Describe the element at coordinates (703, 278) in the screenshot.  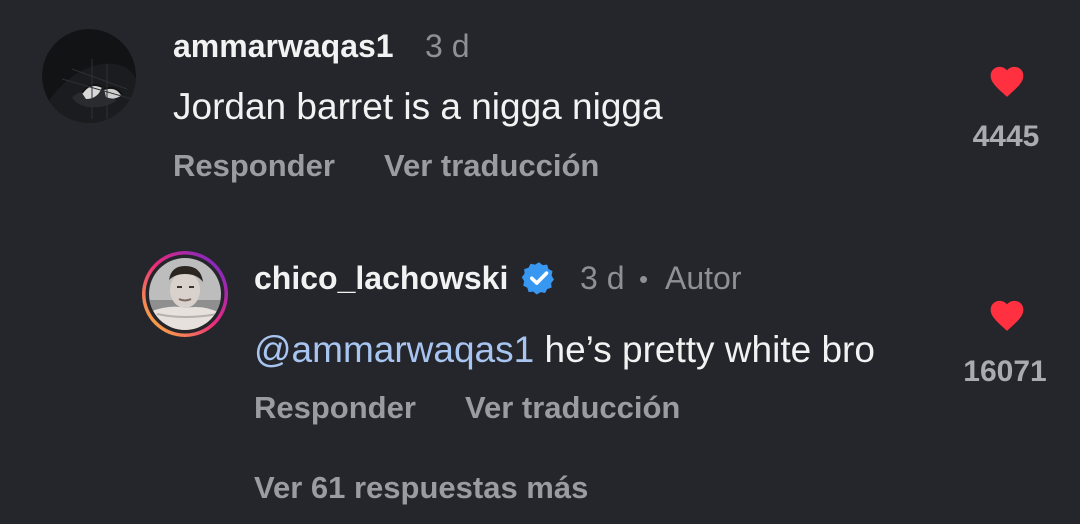
I see `author-label: Autor` at that location.